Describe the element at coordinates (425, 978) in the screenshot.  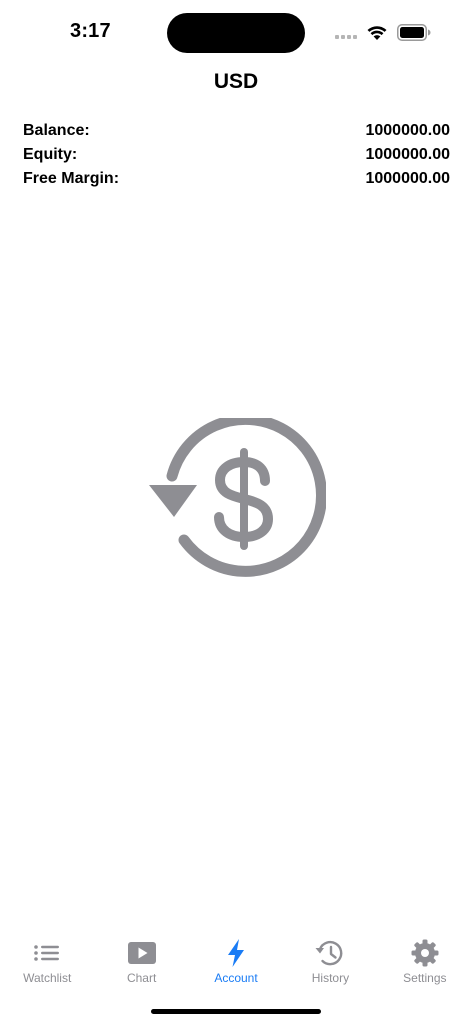
I see `tab-settings-label: Settings` at that location.